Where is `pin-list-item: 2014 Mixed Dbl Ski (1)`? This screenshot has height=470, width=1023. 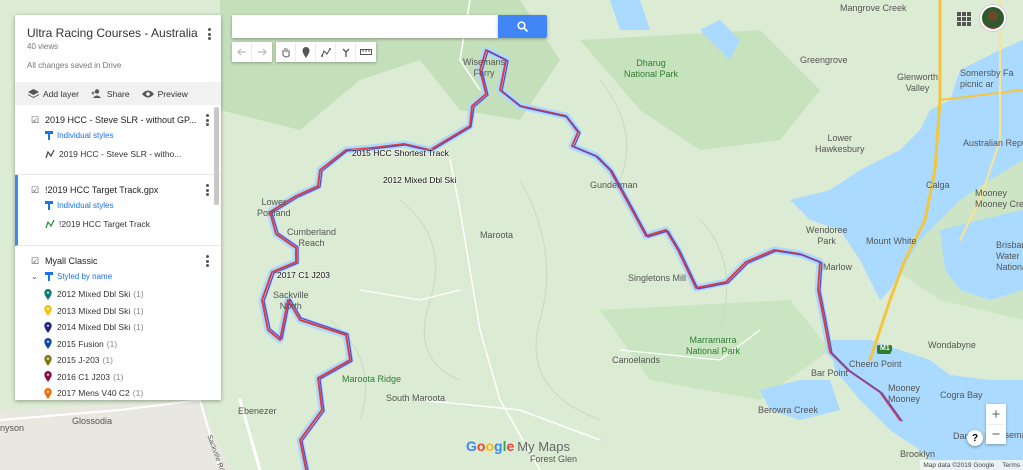 pin-list-item: 2014 Mixed Dbl Ski (1) is located at coordinates (118, 327).